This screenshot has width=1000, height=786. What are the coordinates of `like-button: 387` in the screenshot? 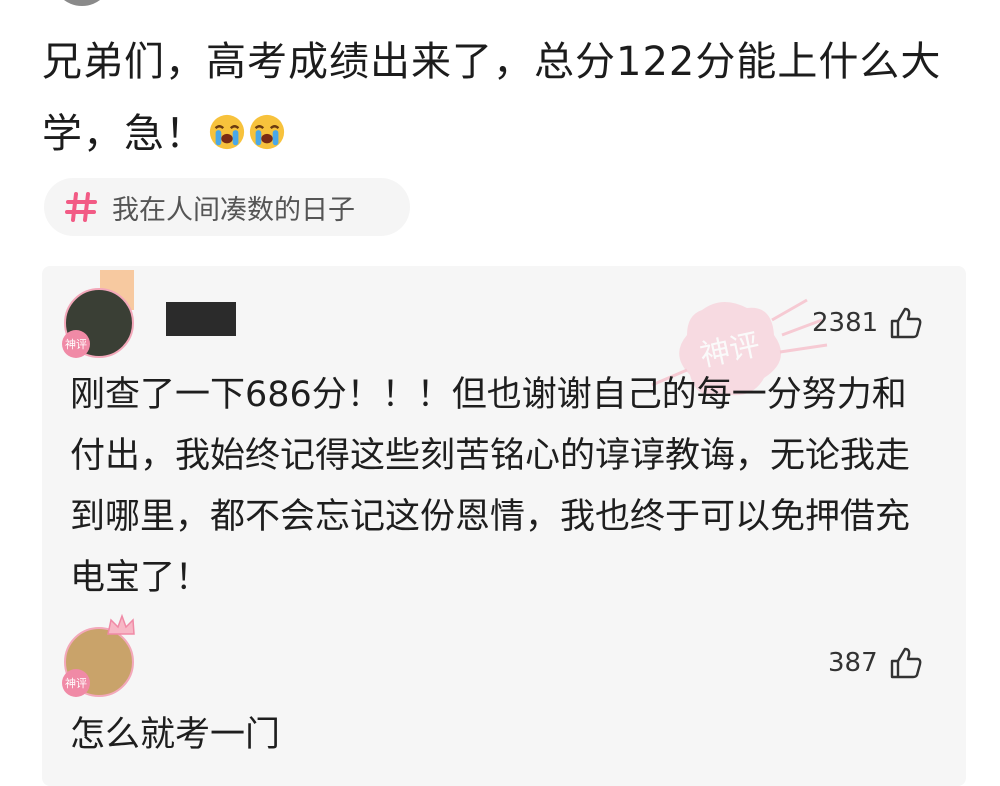 It's located at (876, 663).